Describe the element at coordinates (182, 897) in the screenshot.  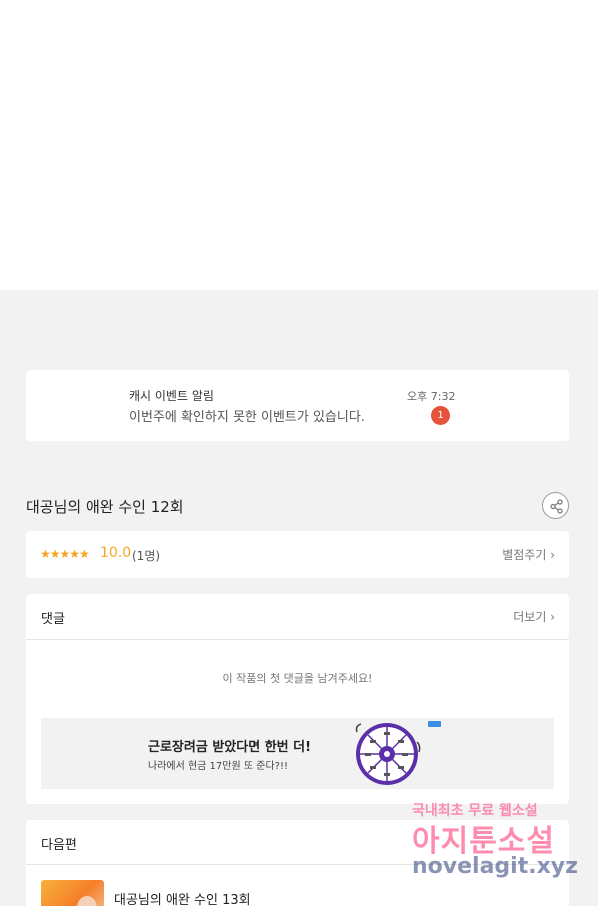
I see `next-episode-title: 대공님의 애완 수인 13회` at that location.